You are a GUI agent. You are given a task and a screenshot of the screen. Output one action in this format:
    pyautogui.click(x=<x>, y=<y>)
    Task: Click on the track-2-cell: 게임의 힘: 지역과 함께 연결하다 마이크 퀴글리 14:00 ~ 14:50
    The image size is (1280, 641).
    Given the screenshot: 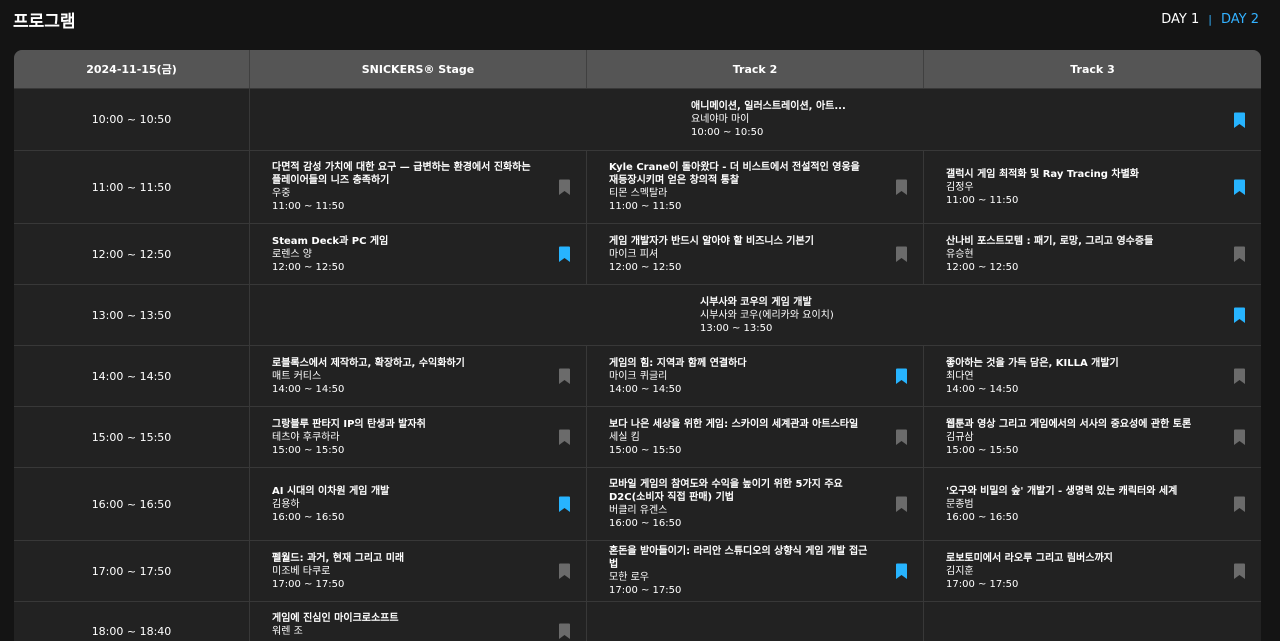 What is the action you would take?
    pyautogui.click(x=755, y=376)
    